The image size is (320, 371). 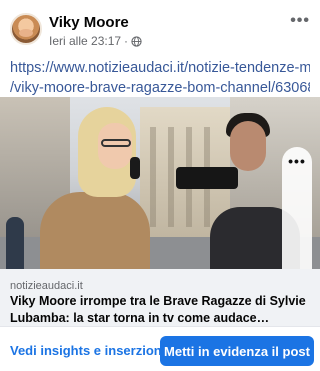 I want to click on video-frame-cameraman-head, so click(x=248, y=146).